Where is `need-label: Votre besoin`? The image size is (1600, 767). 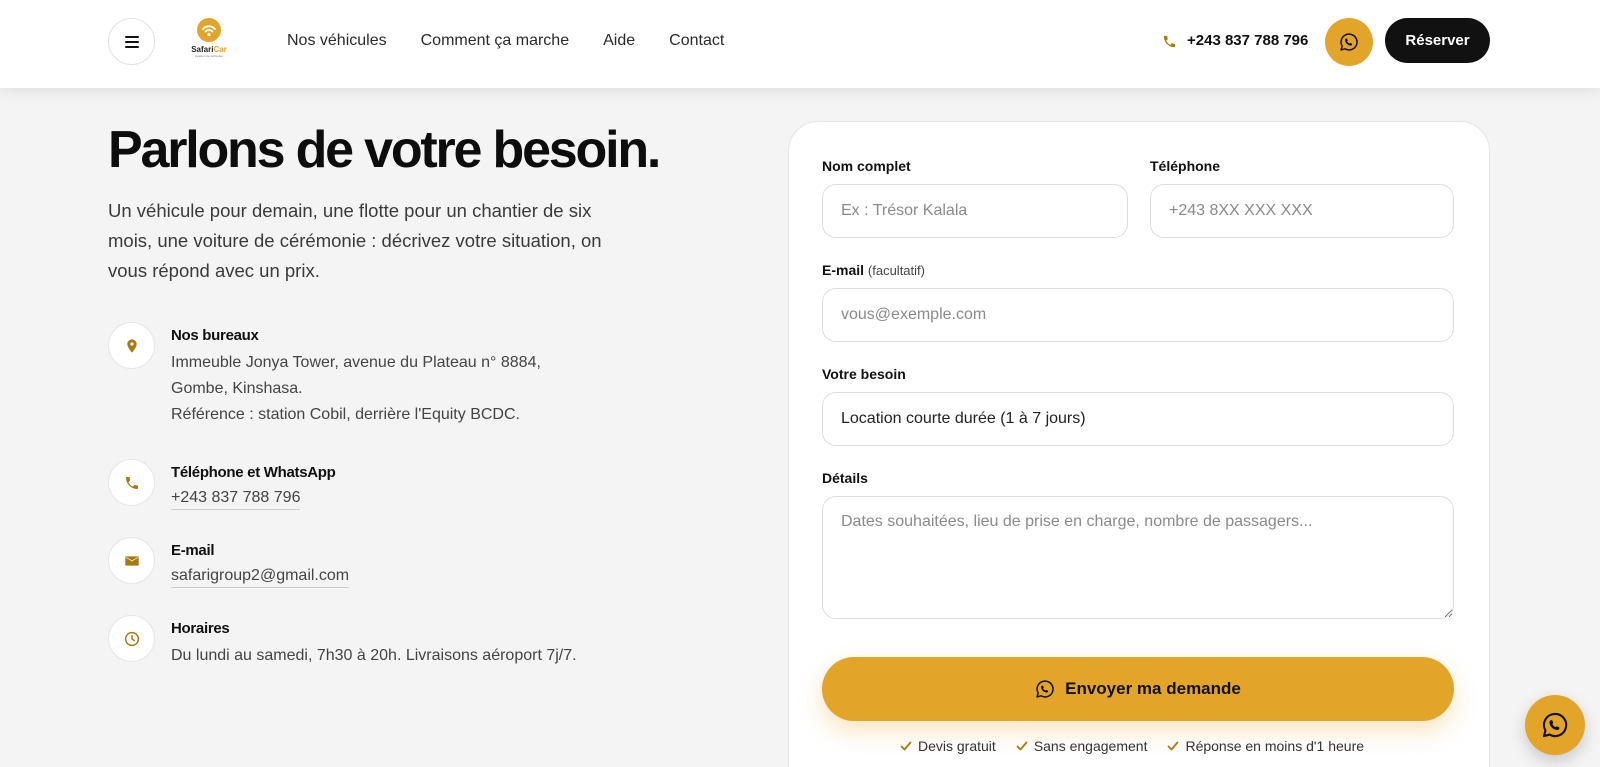
need-label: Votre besoin is located at coordinates (864, 374).